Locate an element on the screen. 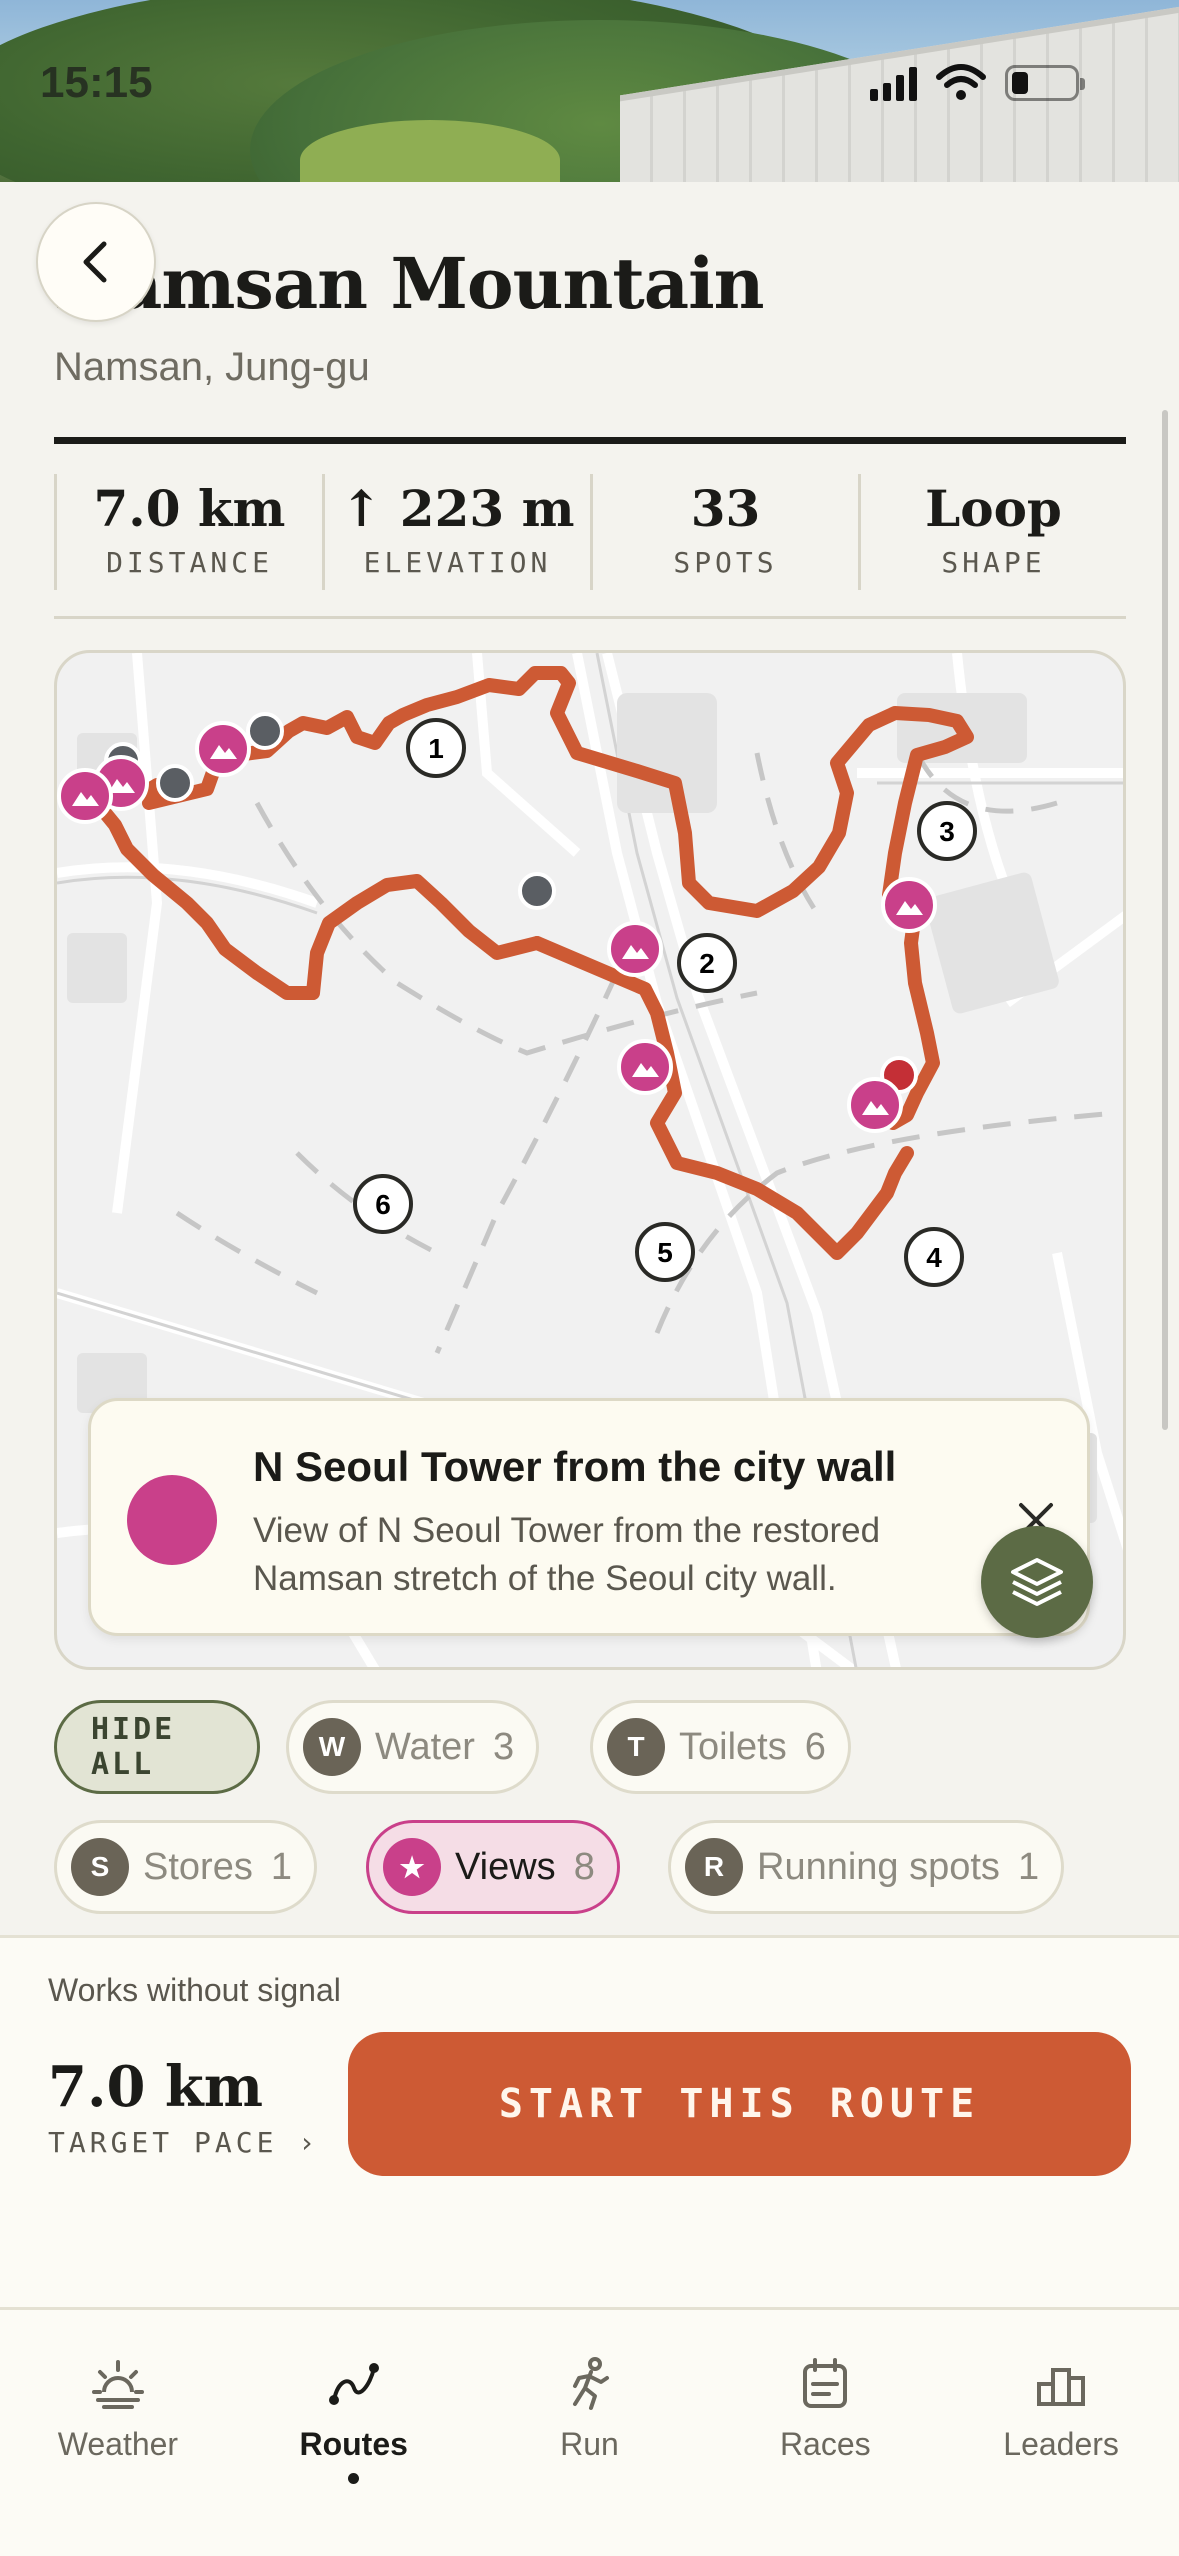 The image size is (1179, 2556). checkpoint-2: 2 is located at coordinates (707, 963).